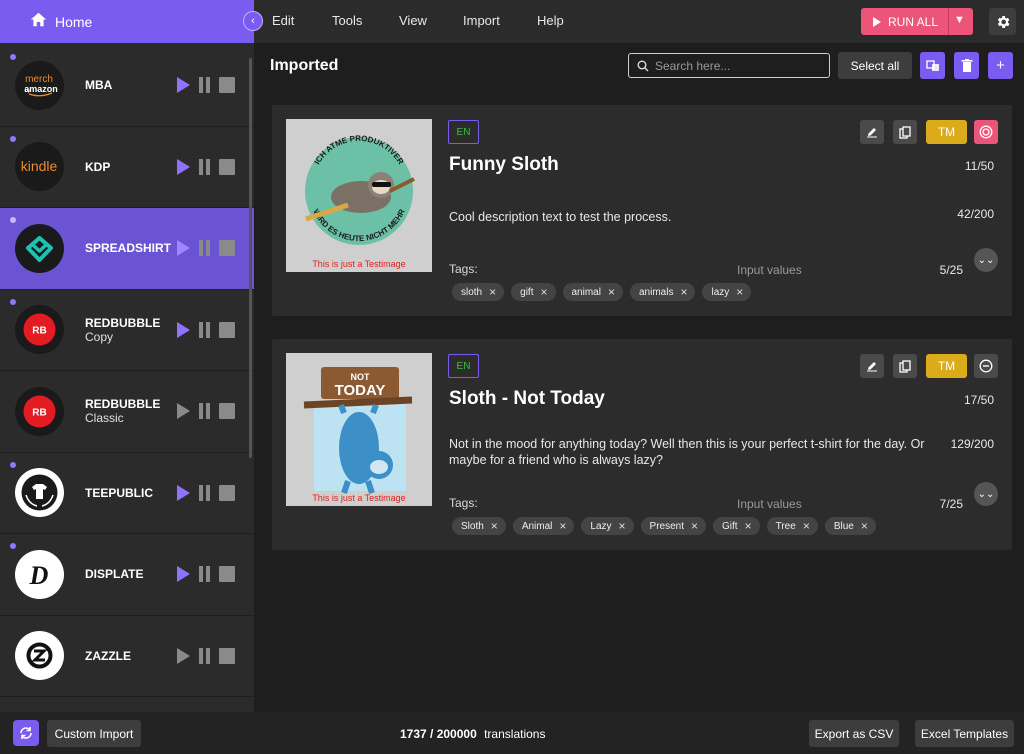 This screenshot has height=754, width=1024. I want to click on tag-chip: Blue ×, so click(850, 526).